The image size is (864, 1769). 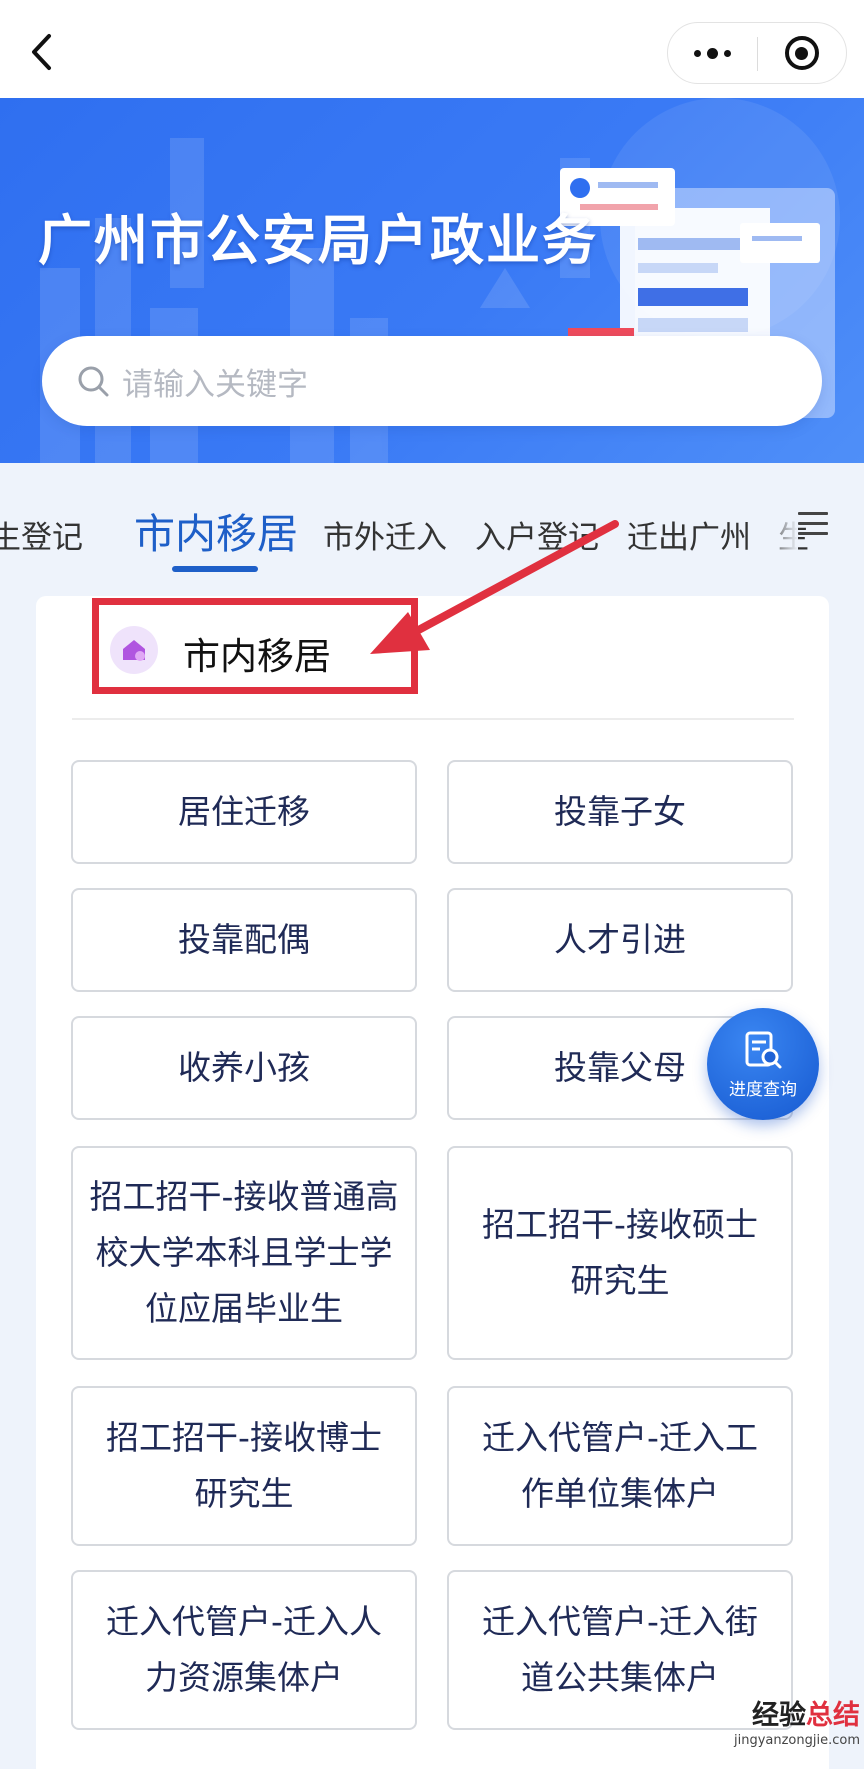 I want to click on target-icon, so click(x=801, y=53).